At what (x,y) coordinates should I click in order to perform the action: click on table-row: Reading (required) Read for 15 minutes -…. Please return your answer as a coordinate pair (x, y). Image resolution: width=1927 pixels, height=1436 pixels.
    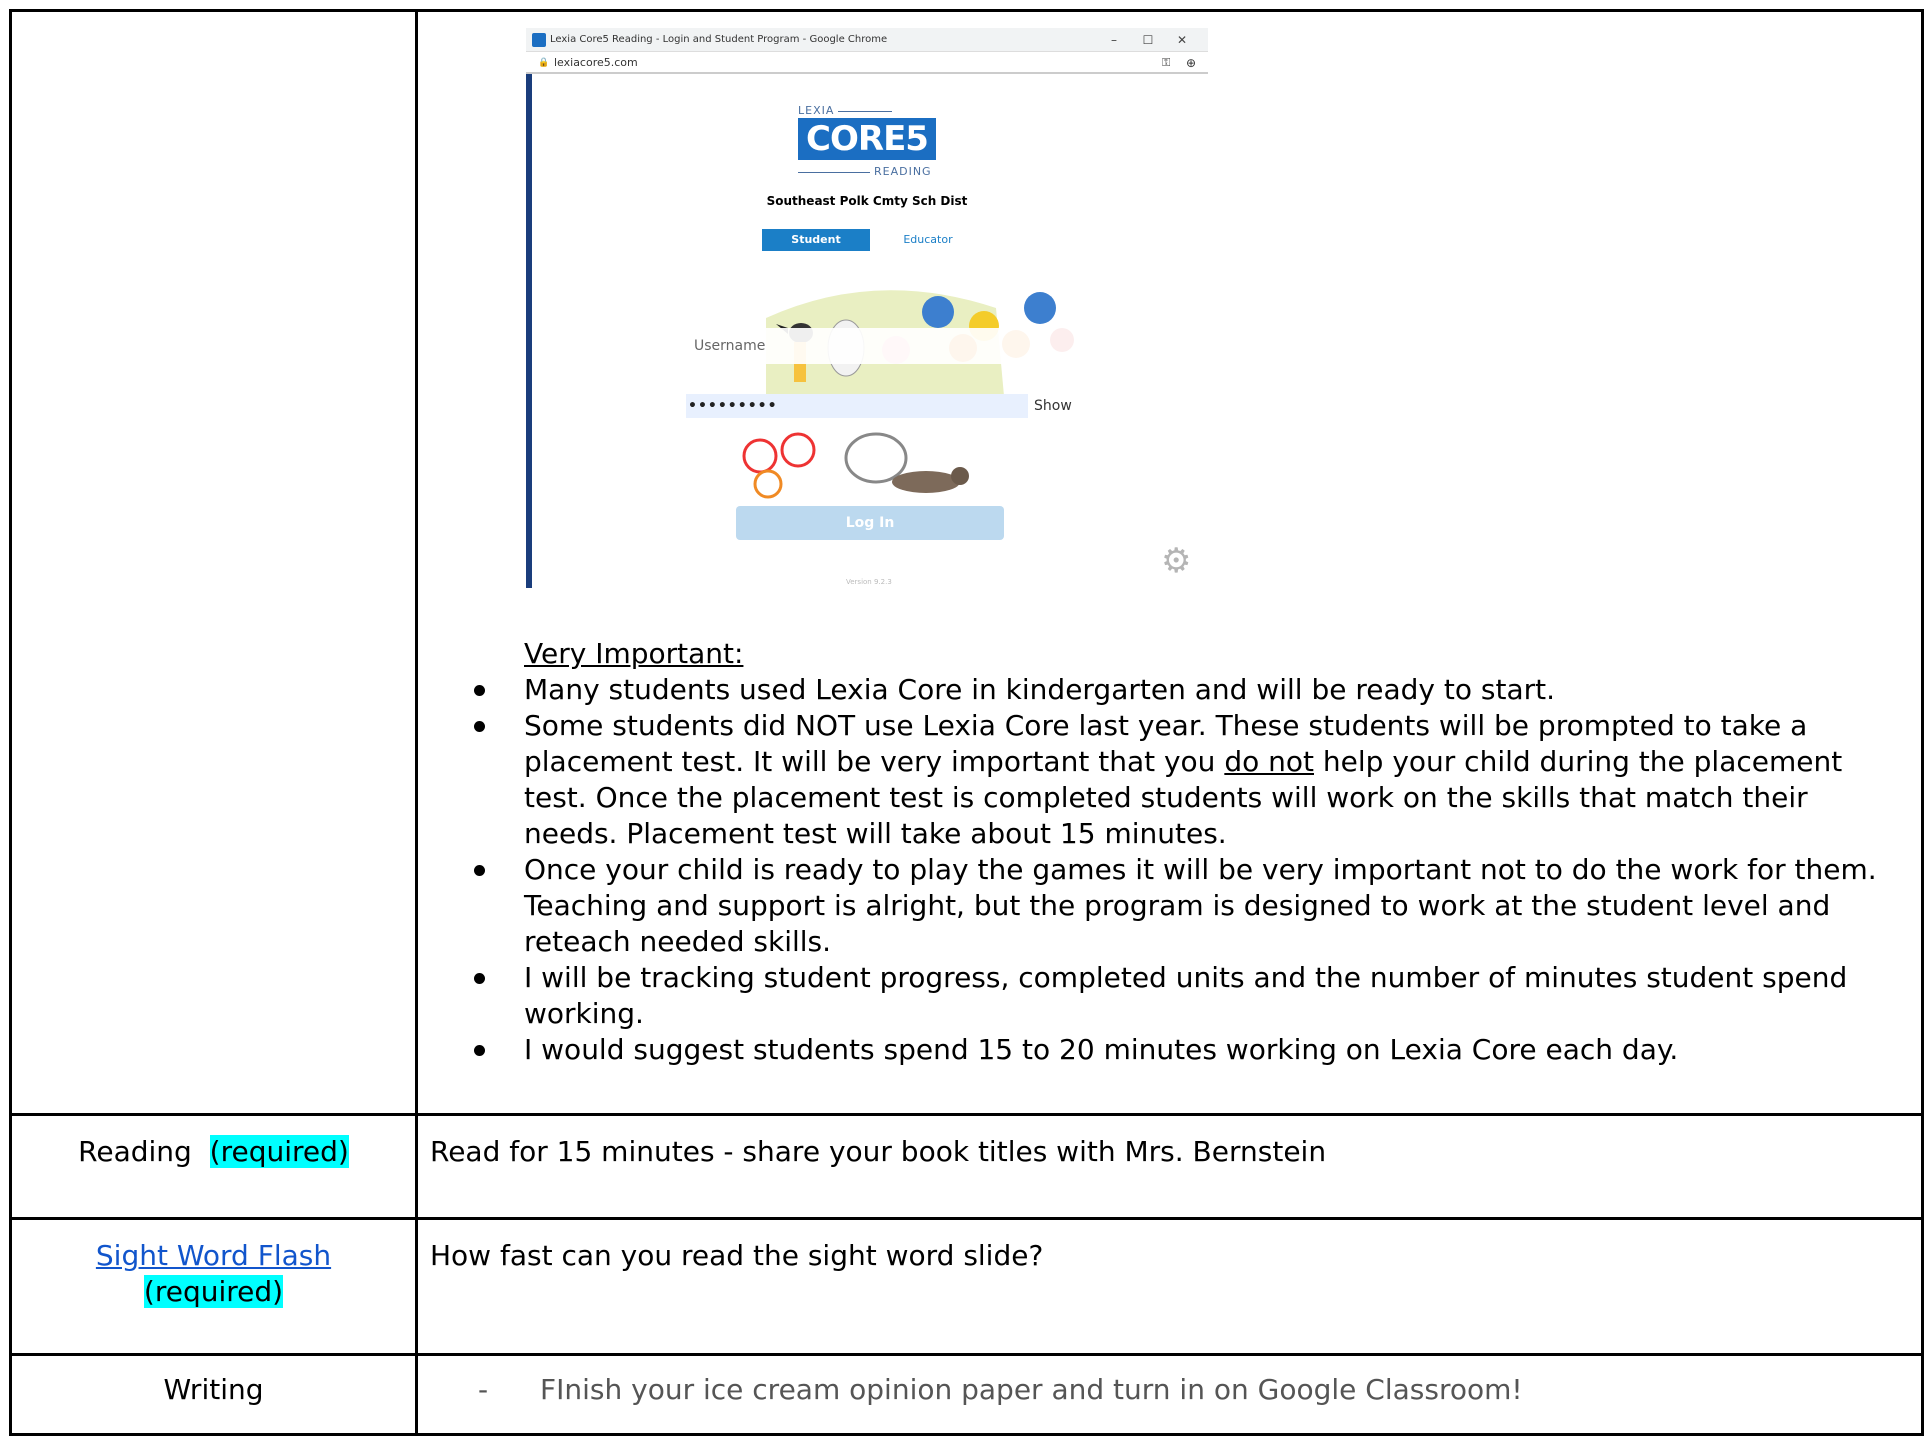
    Looking at the image, I should click on (966, 1166).